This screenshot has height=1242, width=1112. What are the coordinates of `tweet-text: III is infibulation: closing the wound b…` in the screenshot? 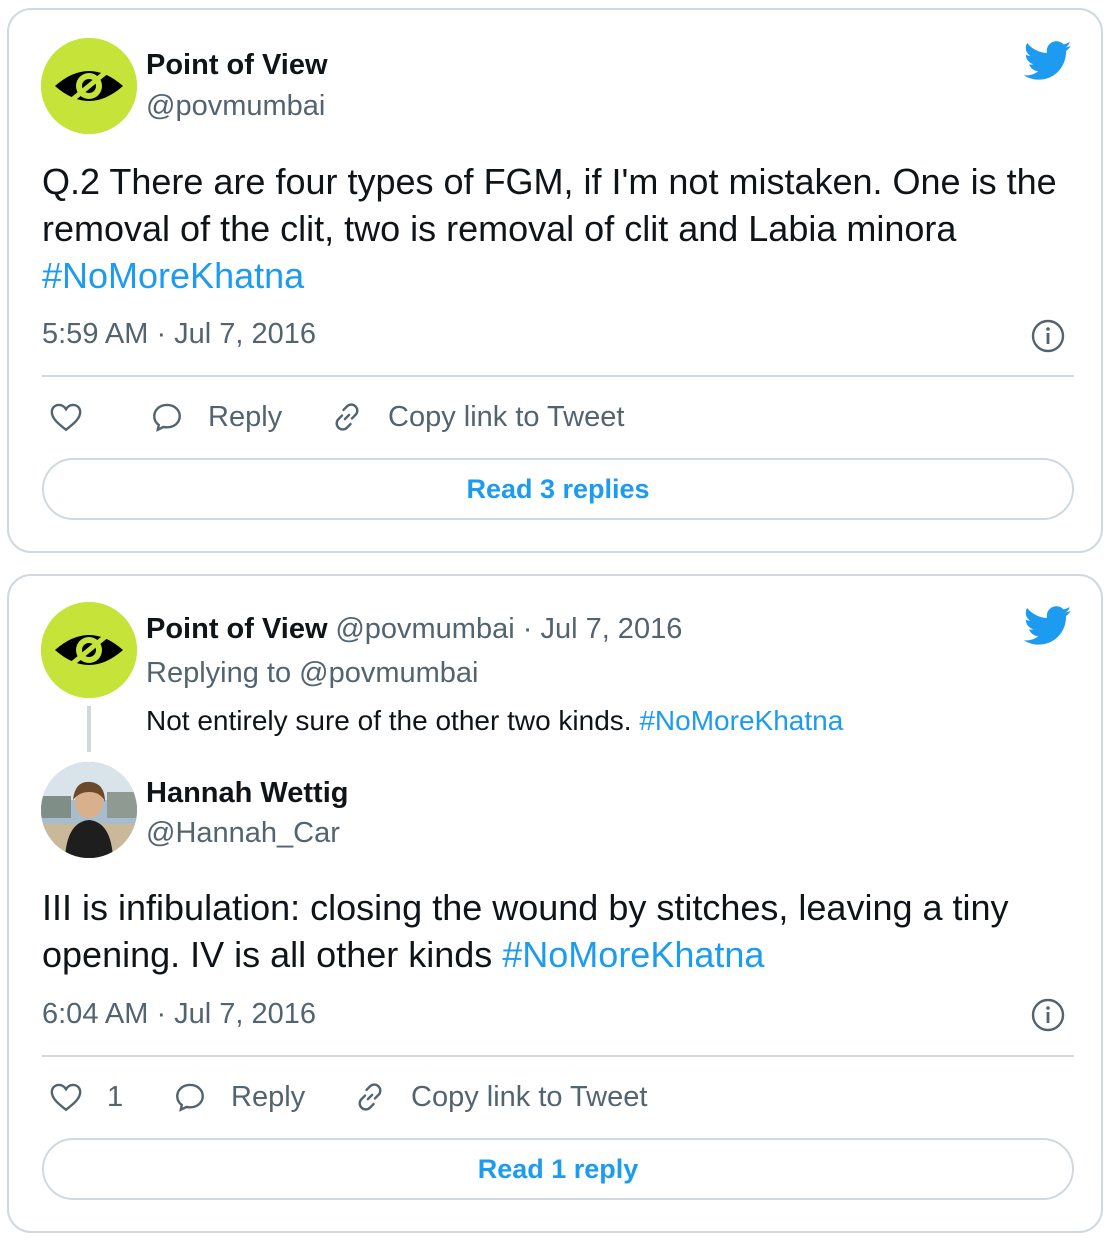 It's located at (525, 931).